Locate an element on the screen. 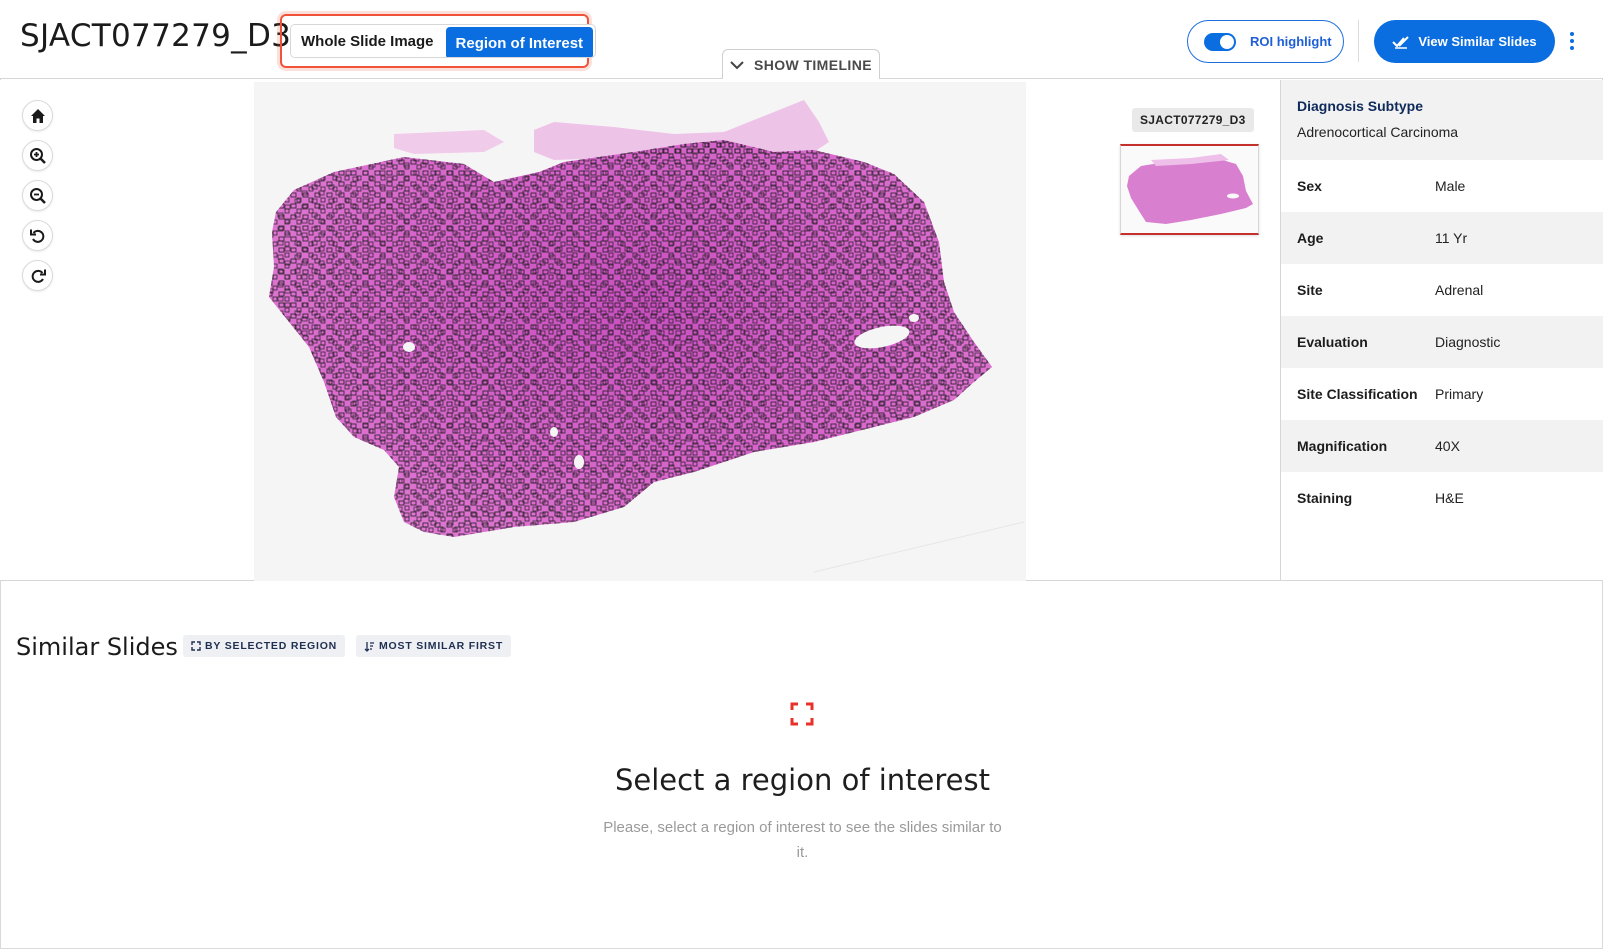  sort-most-similar-chip: MOST SIMILAR FIRST is located at coordinates (434, 646).